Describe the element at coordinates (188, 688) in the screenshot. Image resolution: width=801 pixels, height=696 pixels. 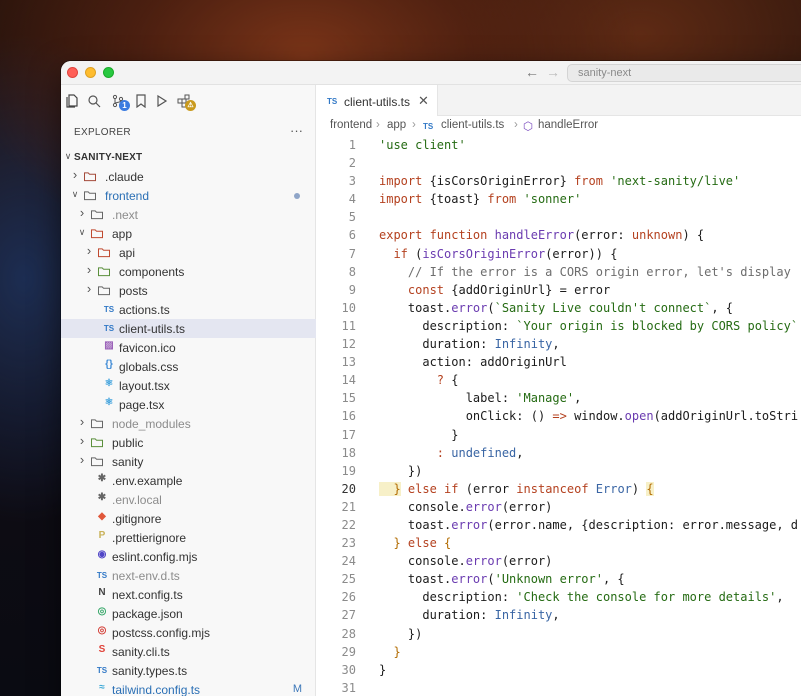
I see `tree-file: ≈ tailwind.config.ts M` at that location.